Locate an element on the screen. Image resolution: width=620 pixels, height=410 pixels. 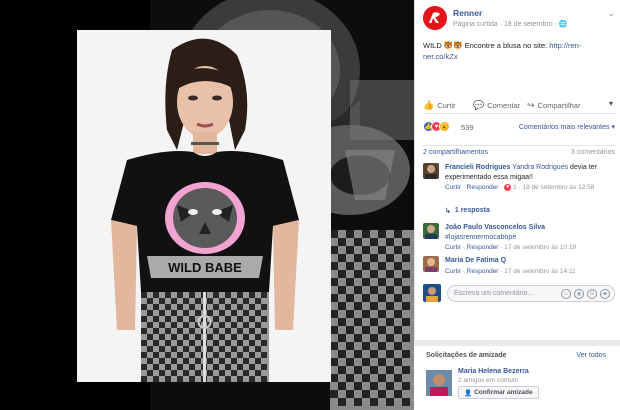
comment-button: 💬 Comentar is located at coordinates (496, 105).